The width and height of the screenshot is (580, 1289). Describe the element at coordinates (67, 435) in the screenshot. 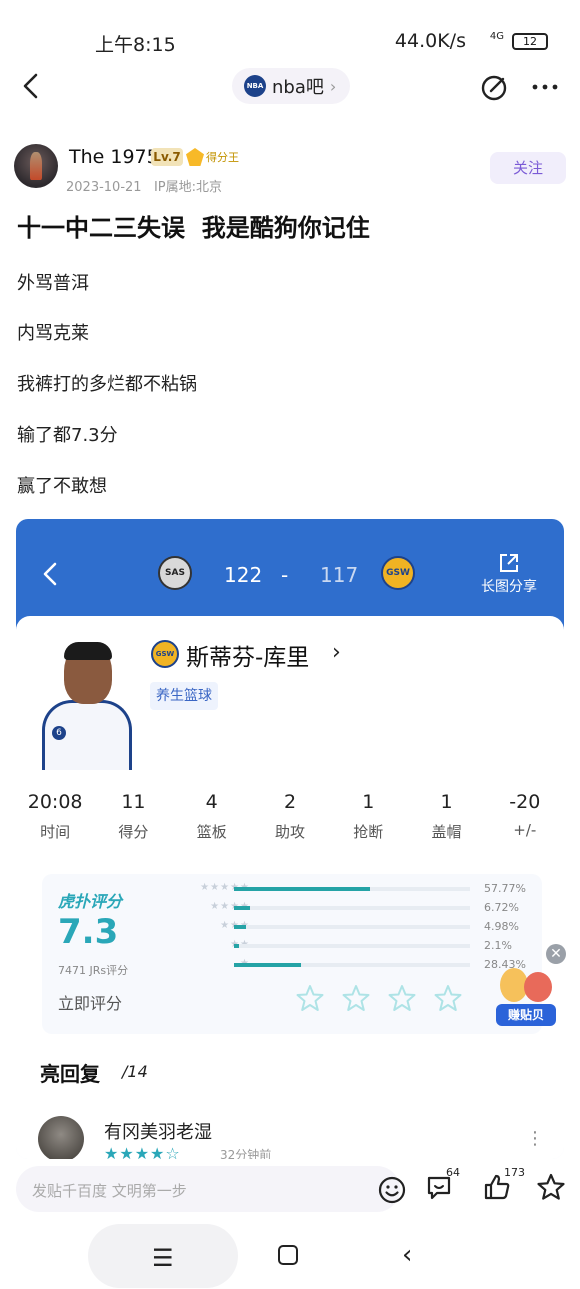

I see `post-line: 输了都7.3分` at that location.